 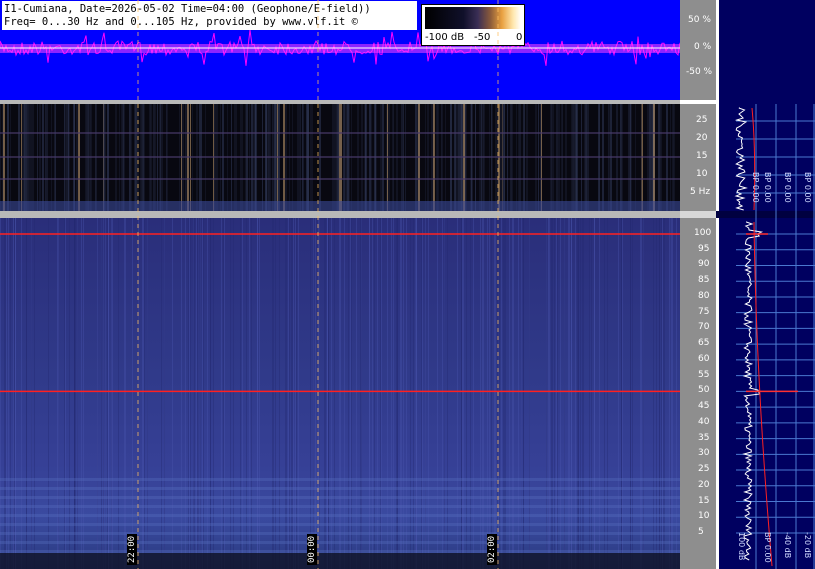 What do you see at coordinates (704, 374) in the screenshot?
I see `high-freq-tick: 55` at bounding box center [704, 374].